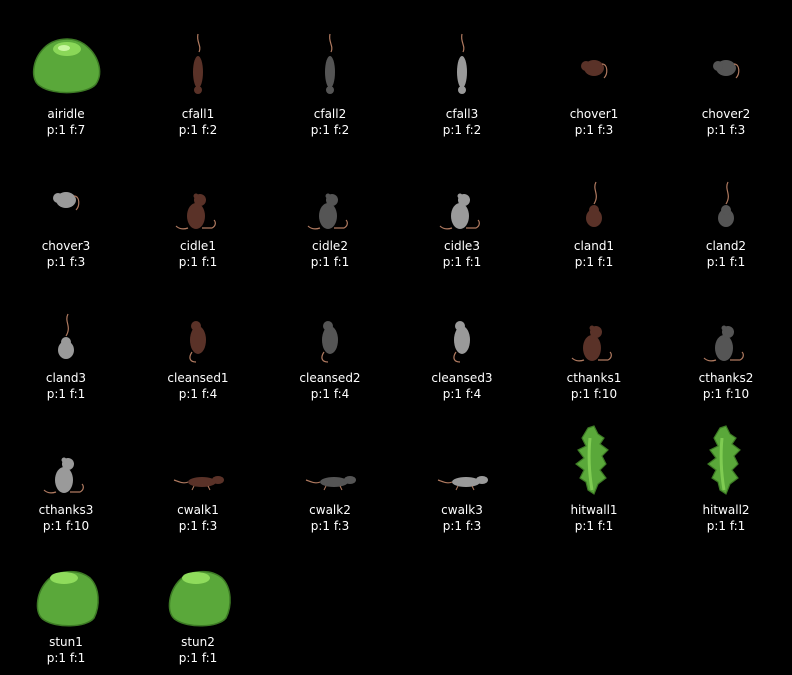  What do you see at coordinates (198, 378) in the screenshot?
I see `sprite-name: cleansed1` at bounding box center [198, 378].